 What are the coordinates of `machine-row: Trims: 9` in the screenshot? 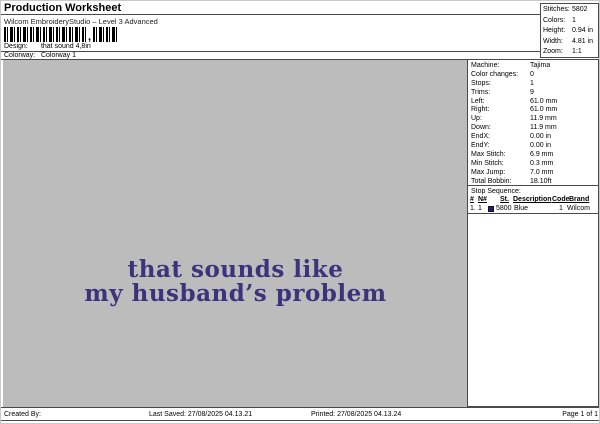 It's located at (533, 93).